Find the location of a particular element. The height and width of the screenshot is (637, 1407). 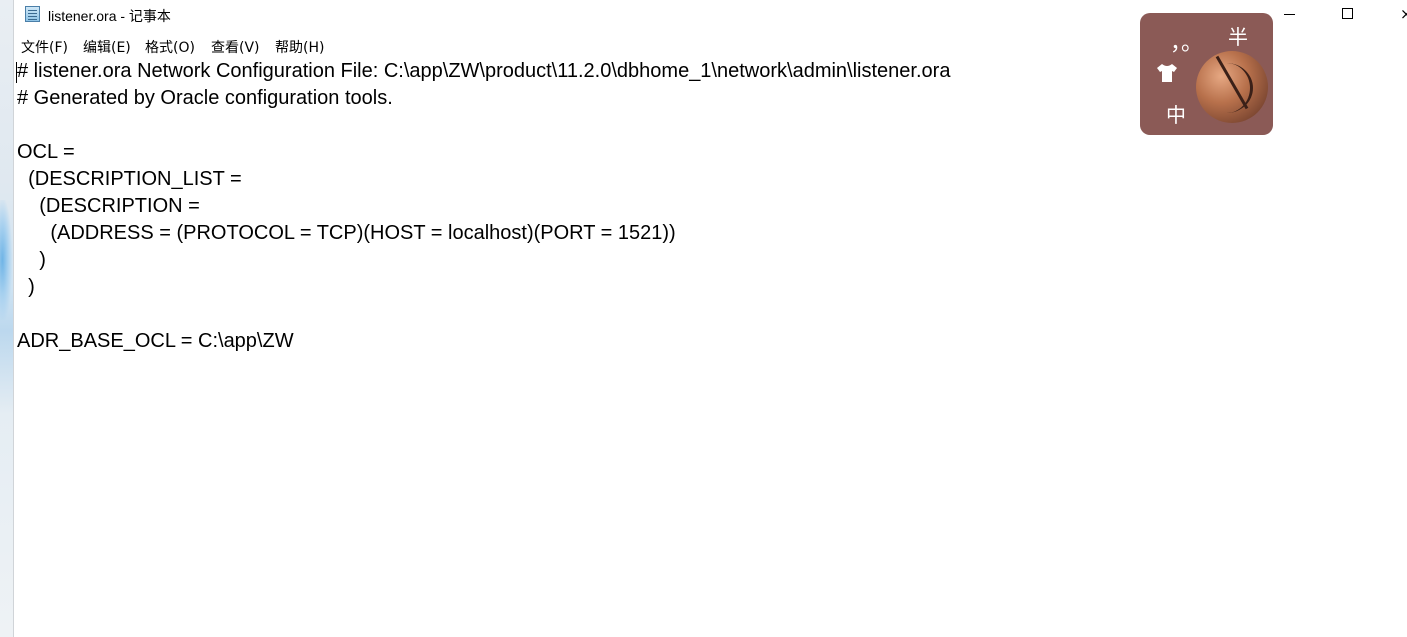

ime-punctuation-toggle: ，。 is located at coordinates (1186, 41).